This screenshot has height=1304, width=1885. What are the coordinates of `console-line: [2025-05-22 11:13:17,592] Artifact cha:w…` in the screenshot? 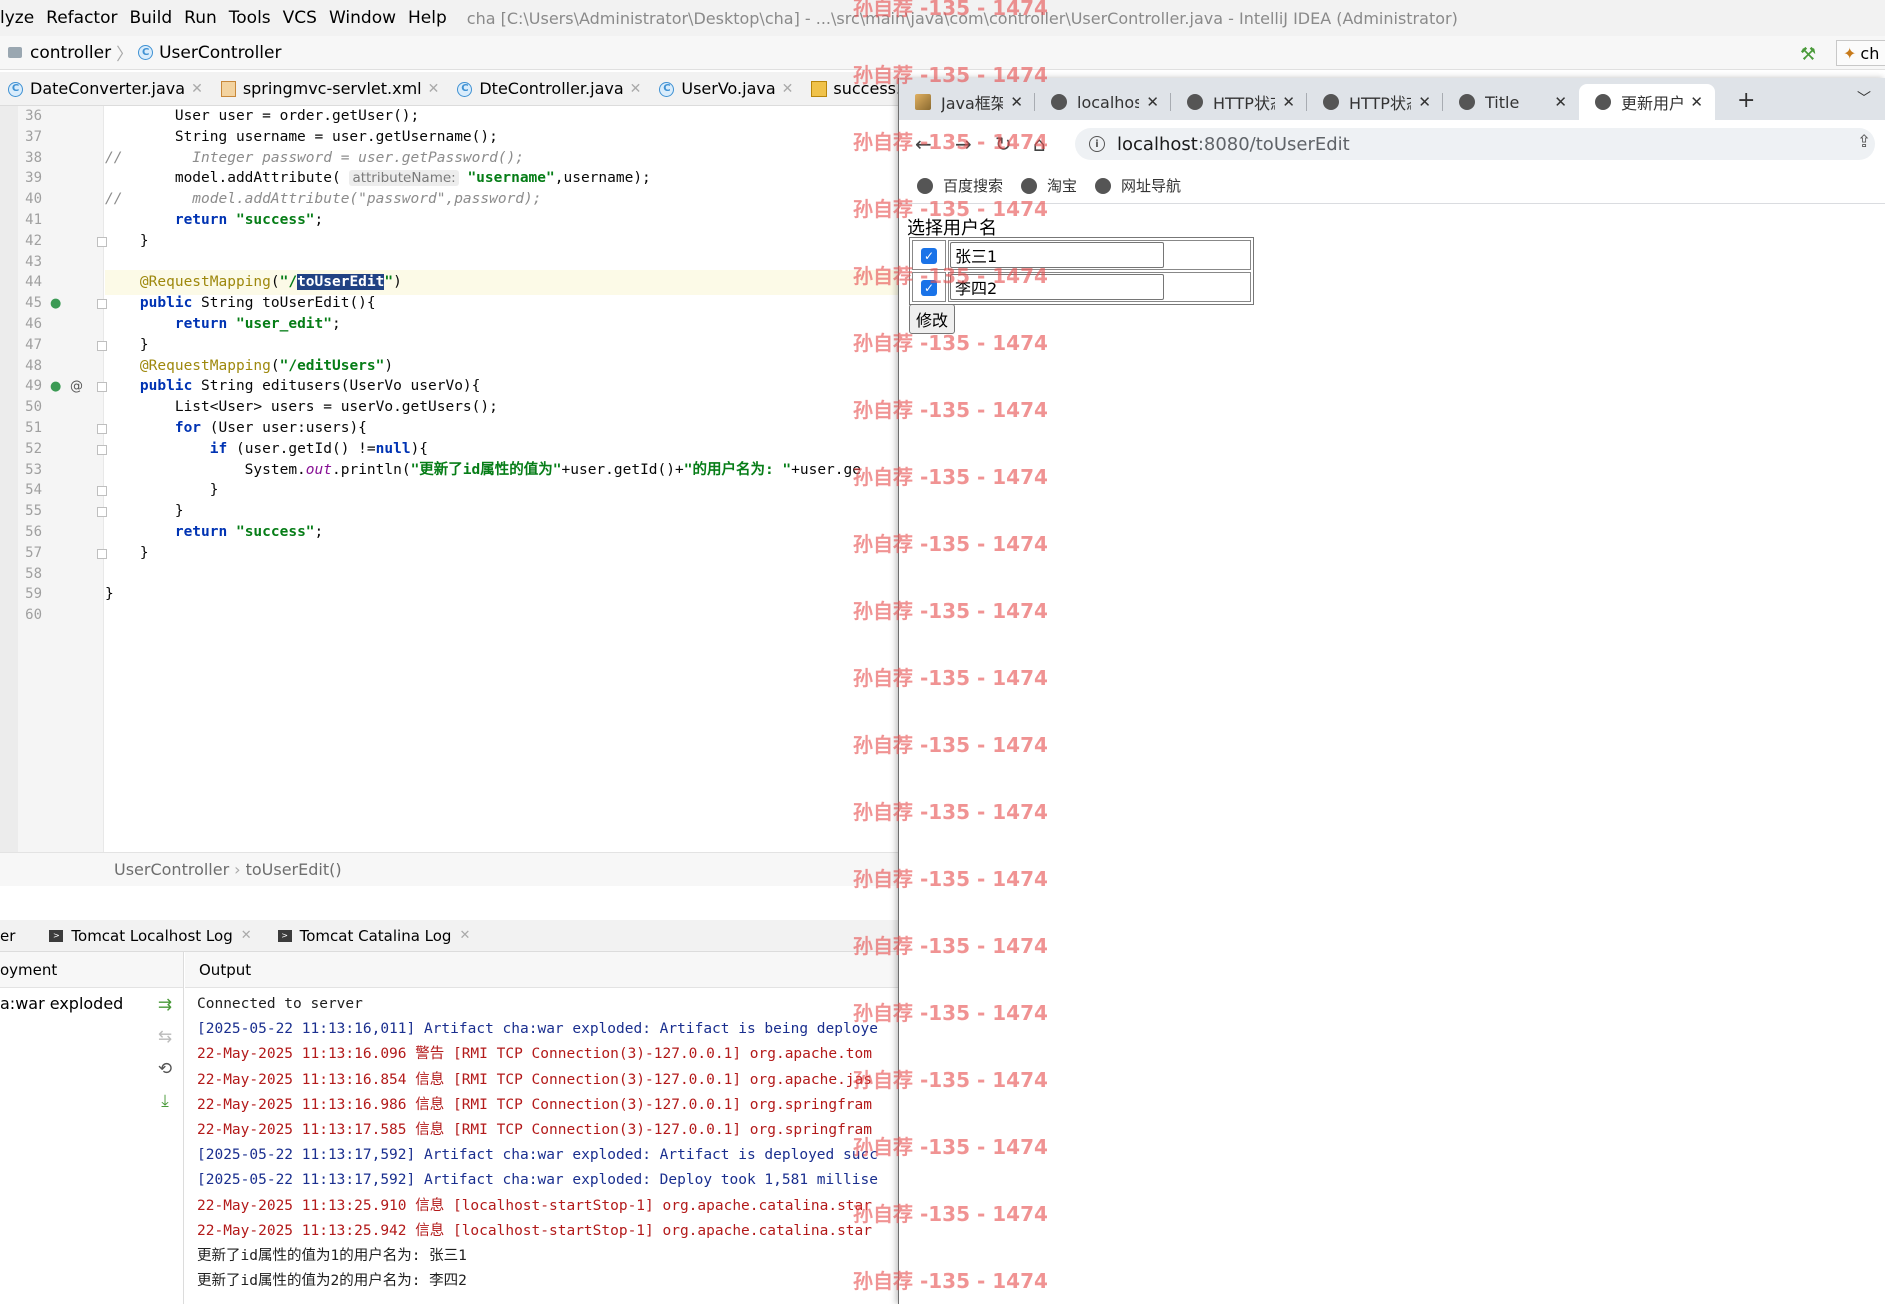 It's located at (537, 1155).